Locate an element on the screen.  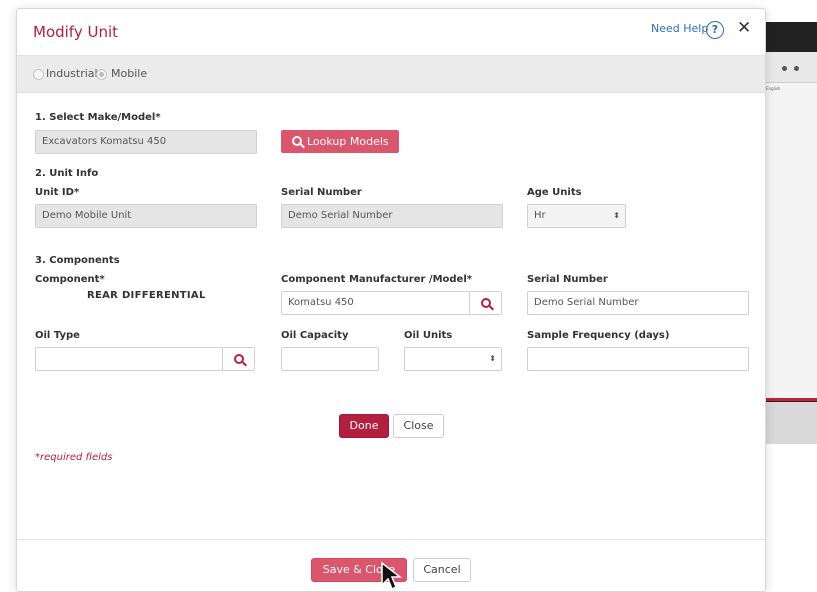
required-fields-note: *required fields is located at coordinates (74, 457).